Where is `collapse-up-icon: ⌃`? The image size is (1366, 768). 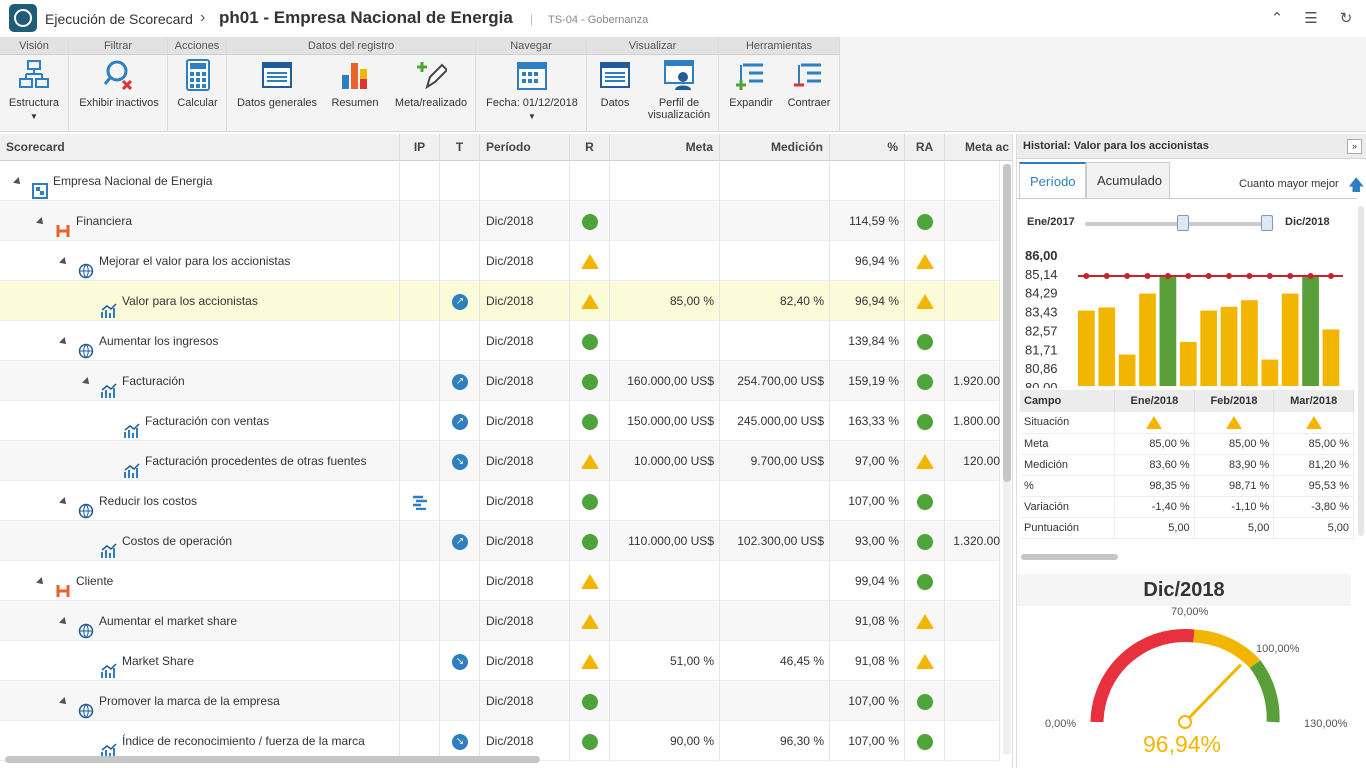 collapse-up-icon: ⌃ is located at coordinates (1277, 19).